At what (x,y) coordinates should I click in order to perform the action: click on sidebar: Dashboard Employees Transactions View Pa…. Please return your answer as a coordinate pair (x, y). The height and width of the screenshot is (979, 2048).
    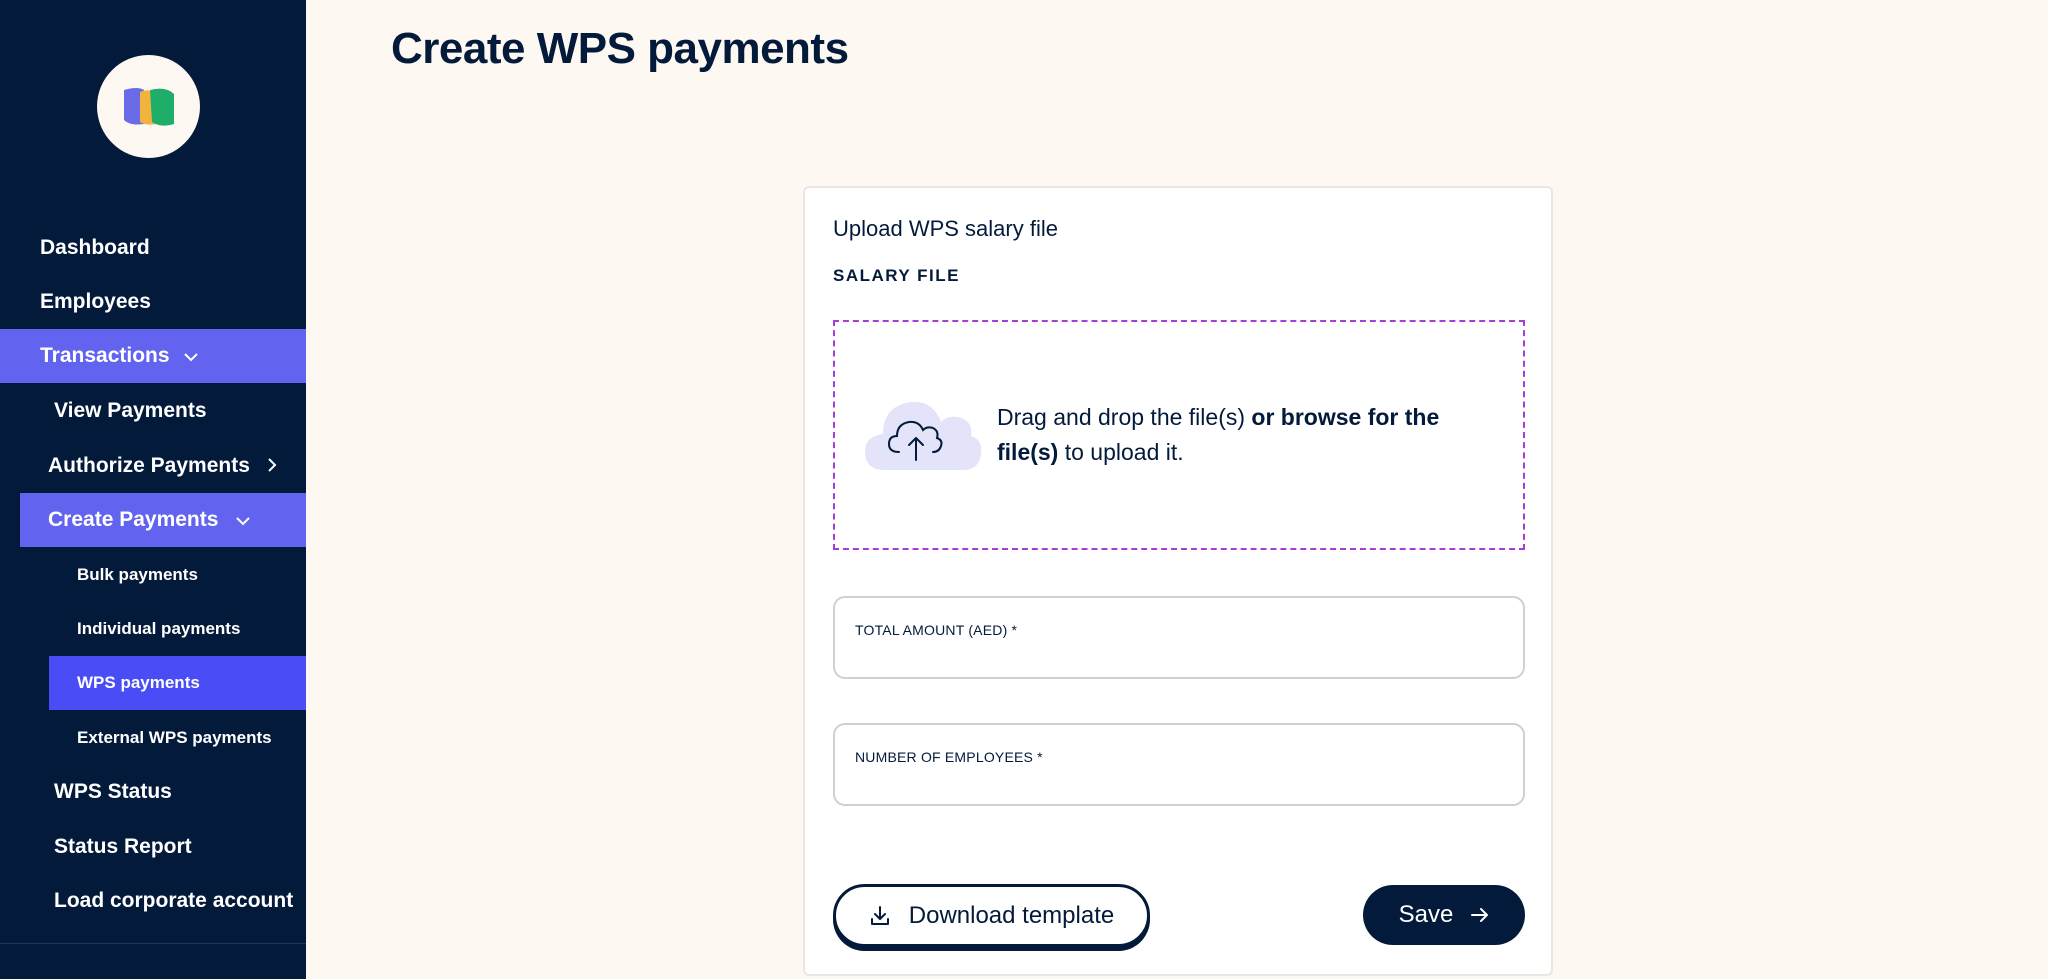
    Looking at the image, I should click on (153, 489).